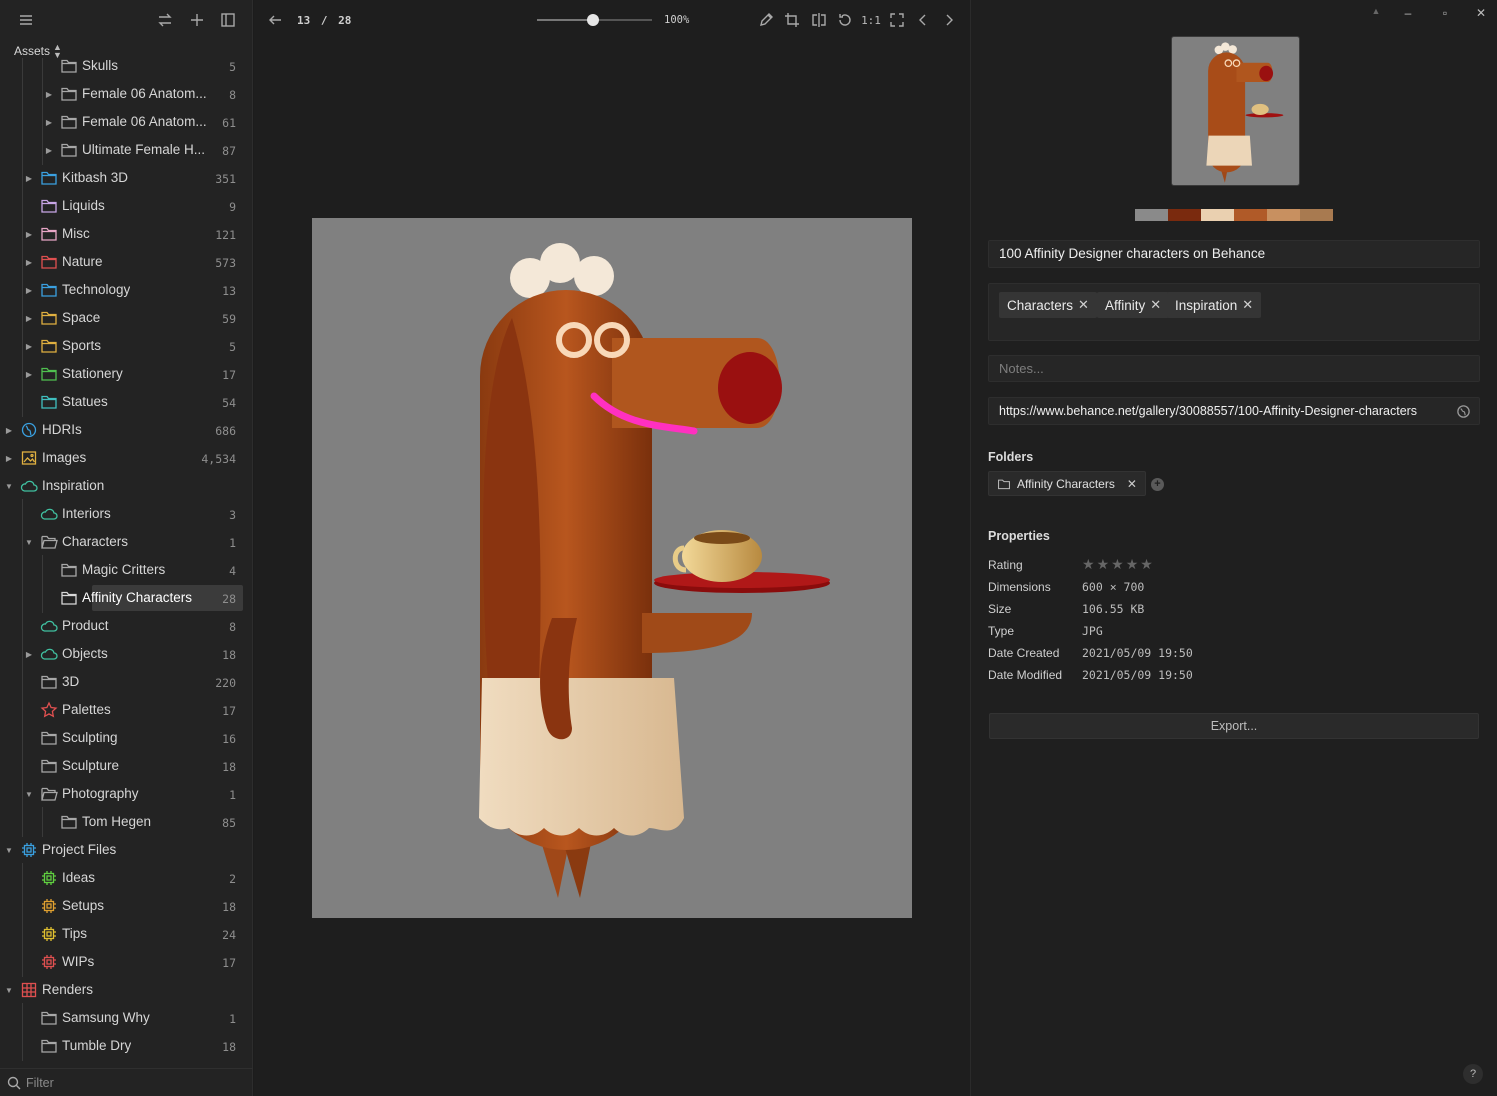 The width and height of the screenshot is (1497, 1096). What do you see at coordinates (923, 20) in the screenshot?
I see `previous-icon` at bounding box center [923, 20].